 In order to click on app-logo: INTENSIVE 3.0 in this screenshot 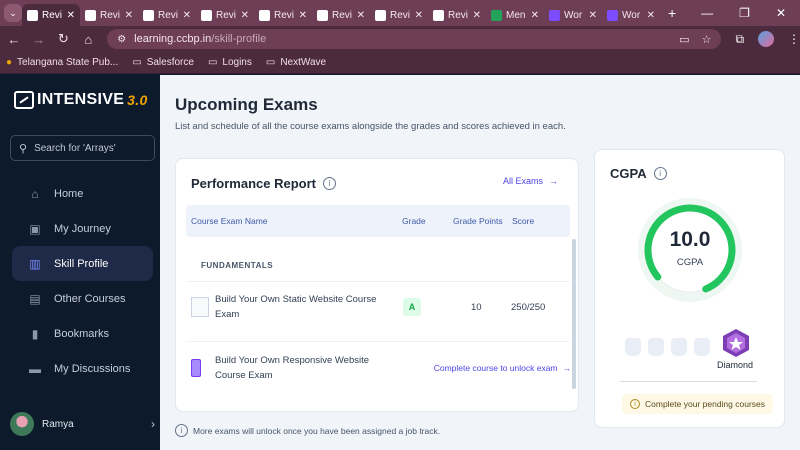, I will do `click(81, 100)`.